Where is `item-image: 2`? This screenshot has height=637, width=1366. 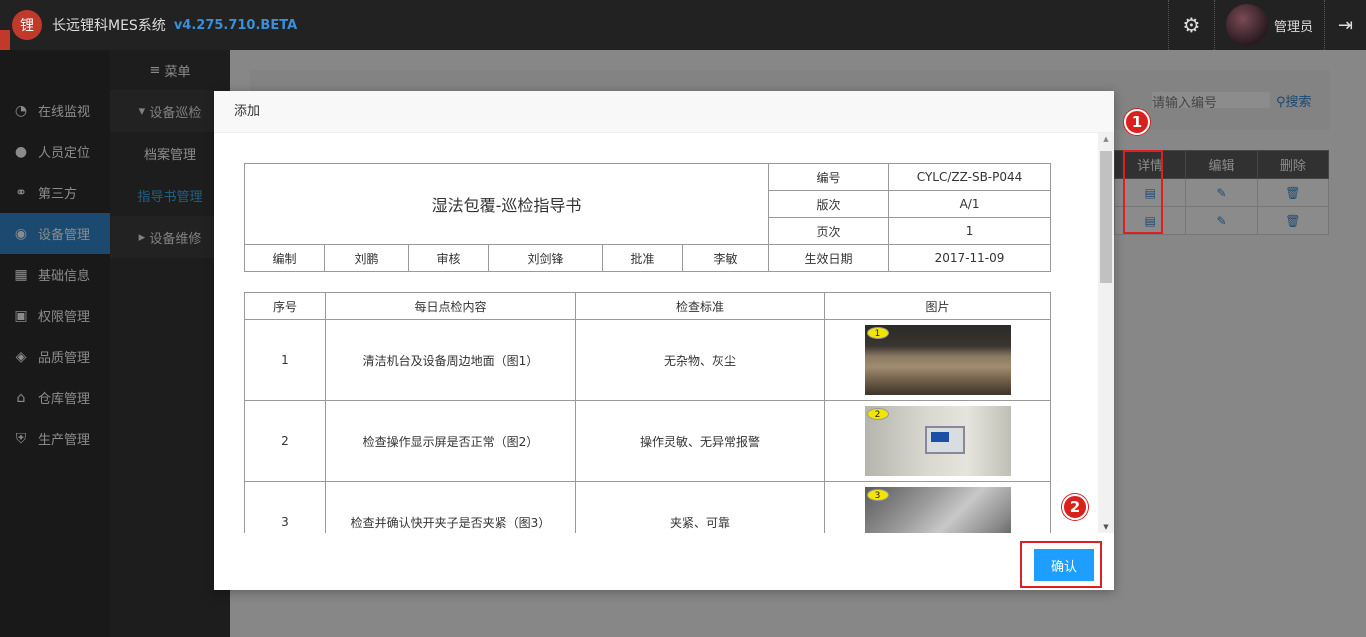 item-image: 2 is located at coordinates (937, 441).